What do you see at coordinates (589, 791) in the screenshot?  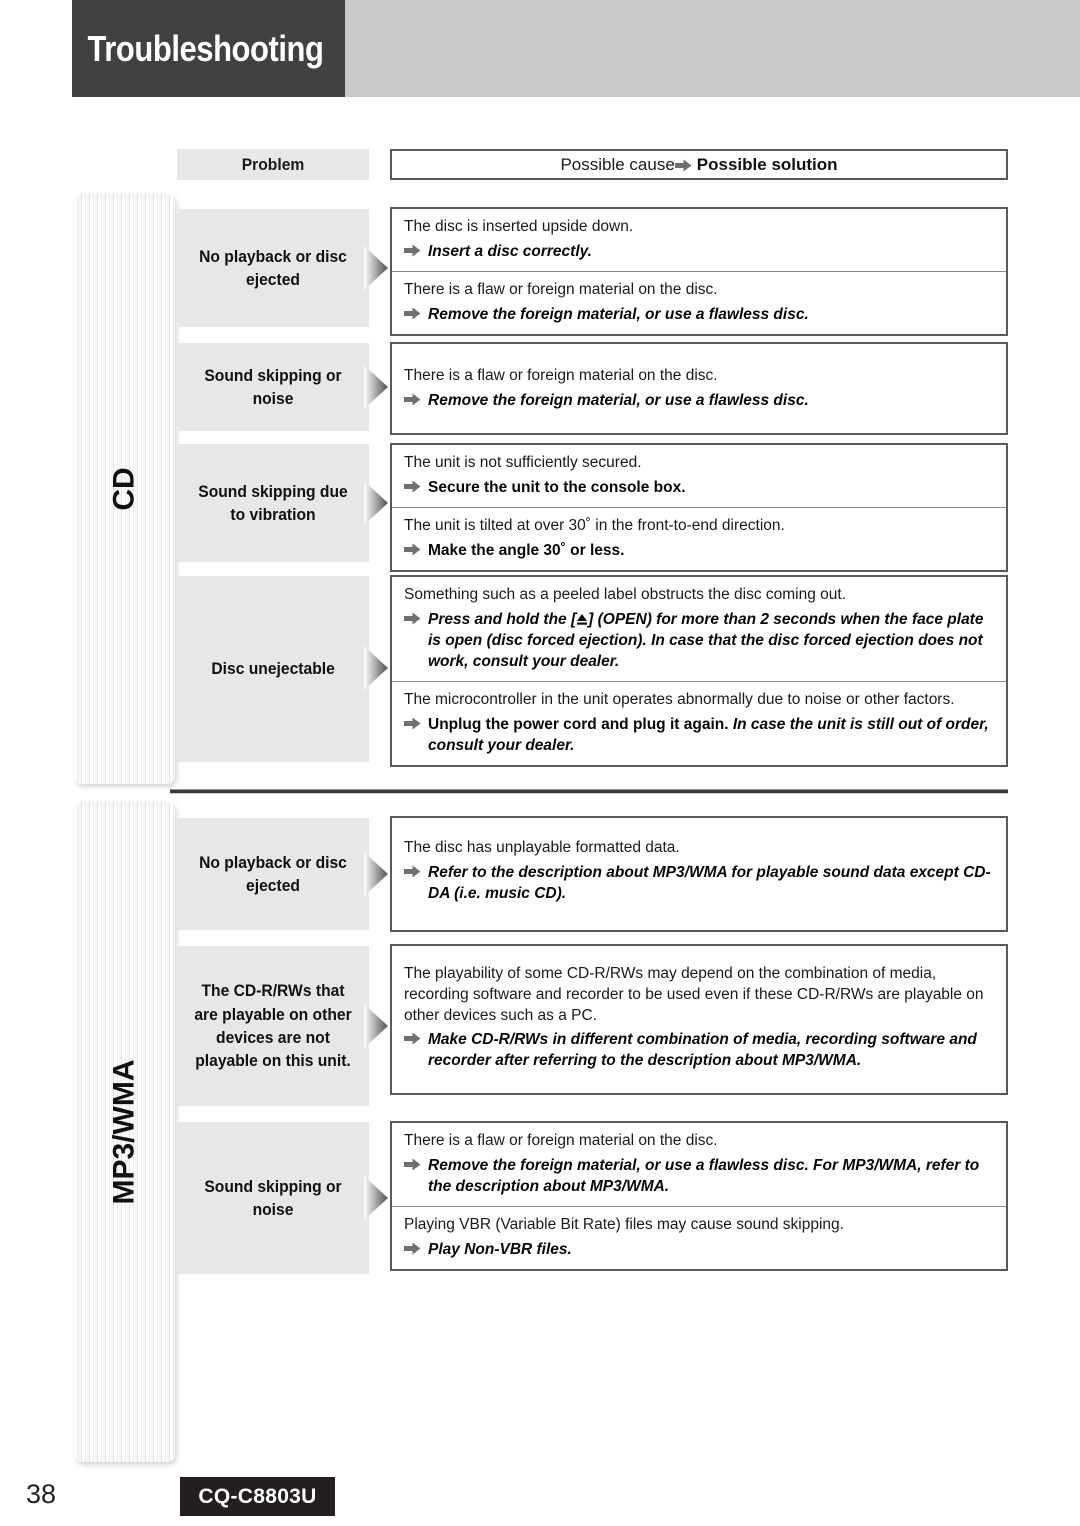 I see `section-divider` at bounding box center [589, 791].